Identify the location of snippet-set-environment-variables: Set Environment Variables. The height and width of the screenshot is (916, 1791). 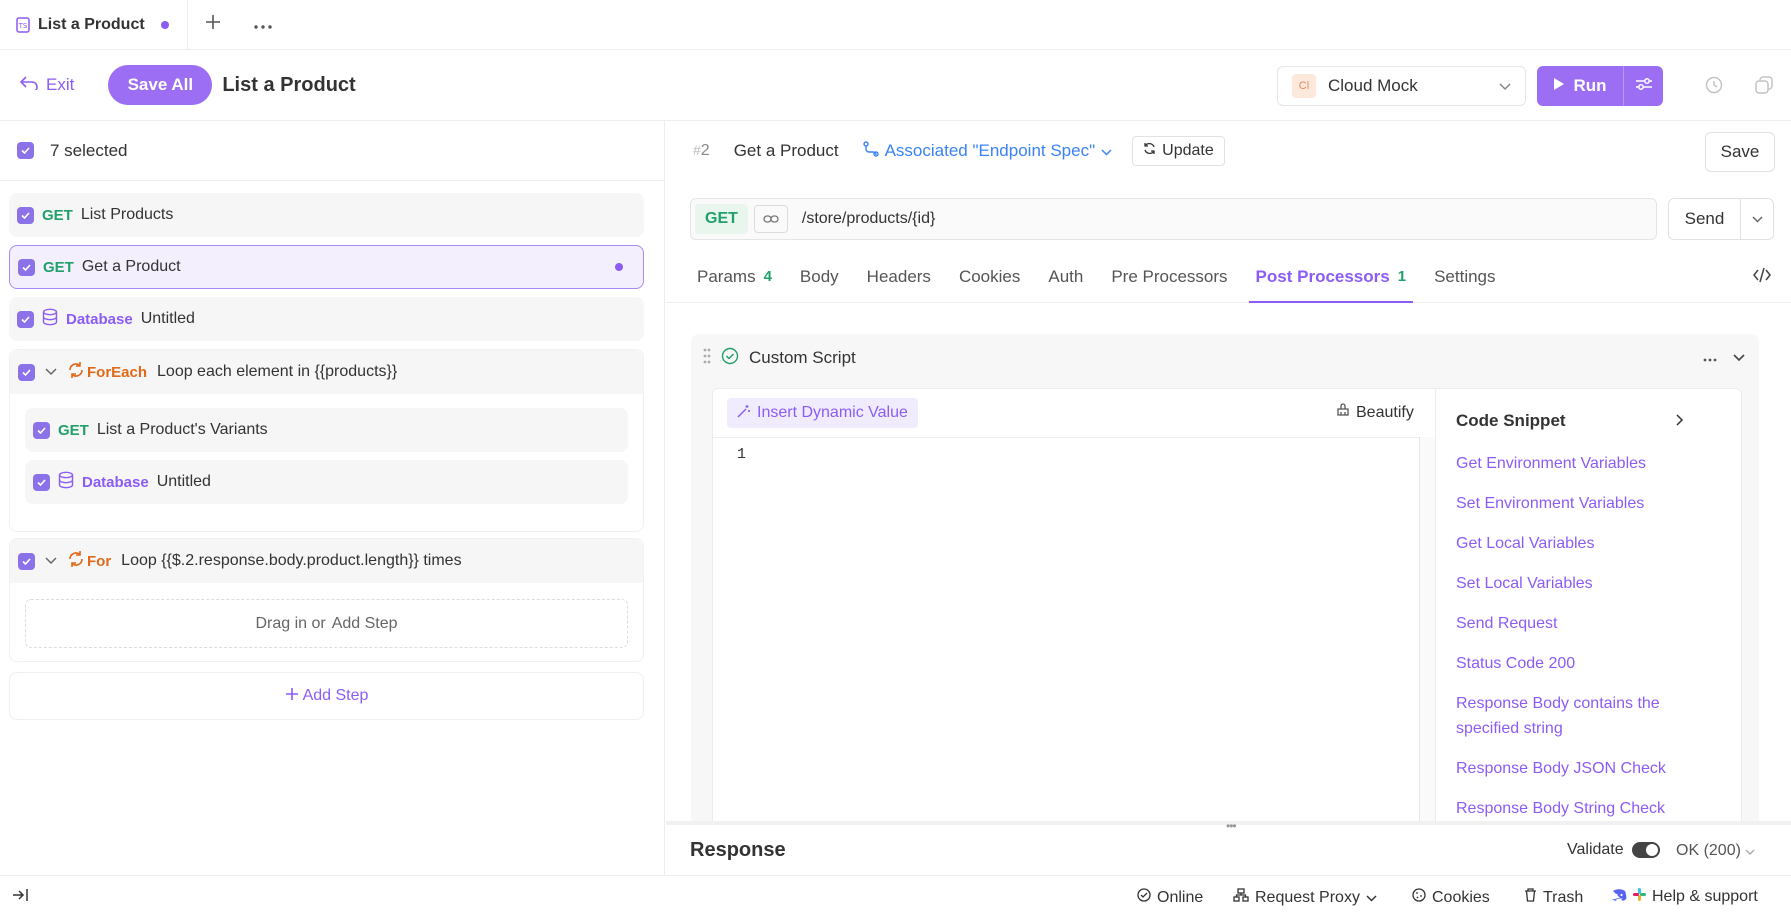
(1576, 503).